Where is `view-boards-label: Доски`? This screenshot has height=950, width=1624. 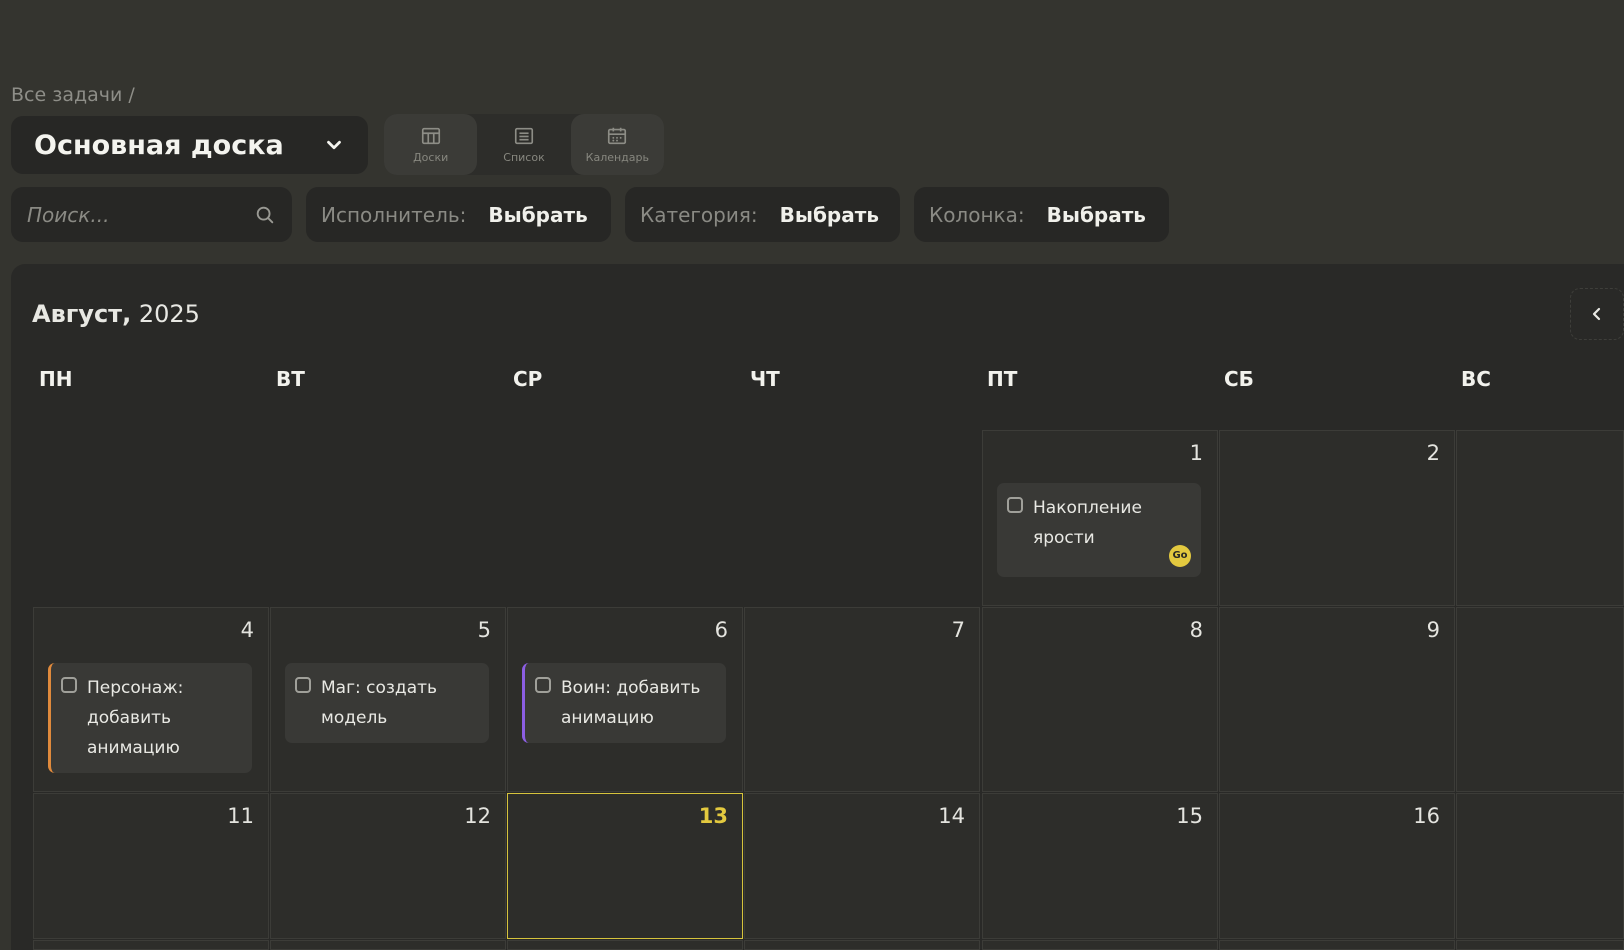
view-boards-label: Доски is located at coordinates (431, 157).